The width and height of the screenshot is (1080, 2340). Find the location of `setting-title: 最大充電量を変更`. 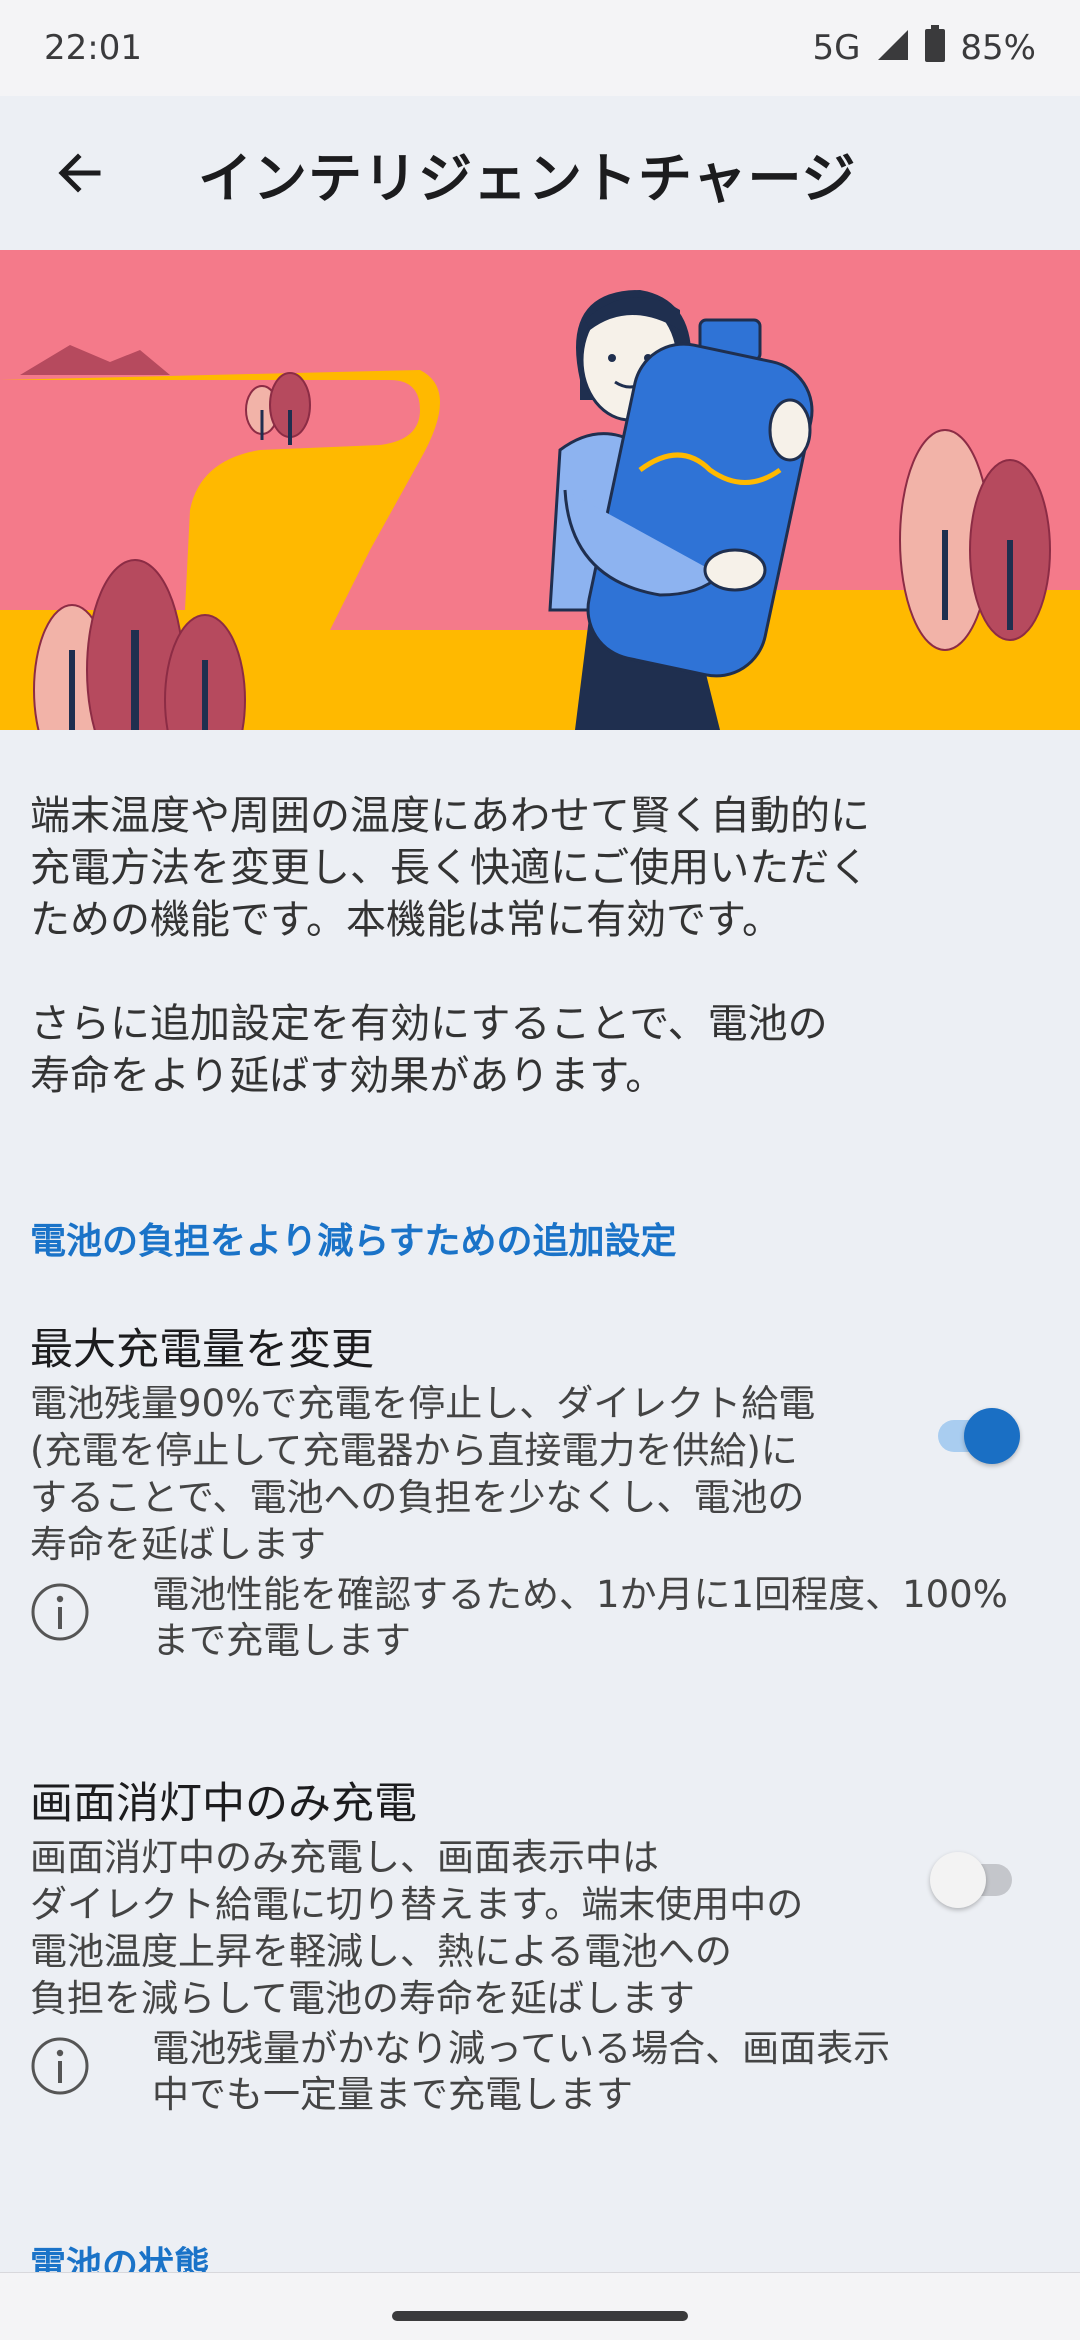

setting-title: 最大充電量を変更 is located at coordinates (202, 1350).